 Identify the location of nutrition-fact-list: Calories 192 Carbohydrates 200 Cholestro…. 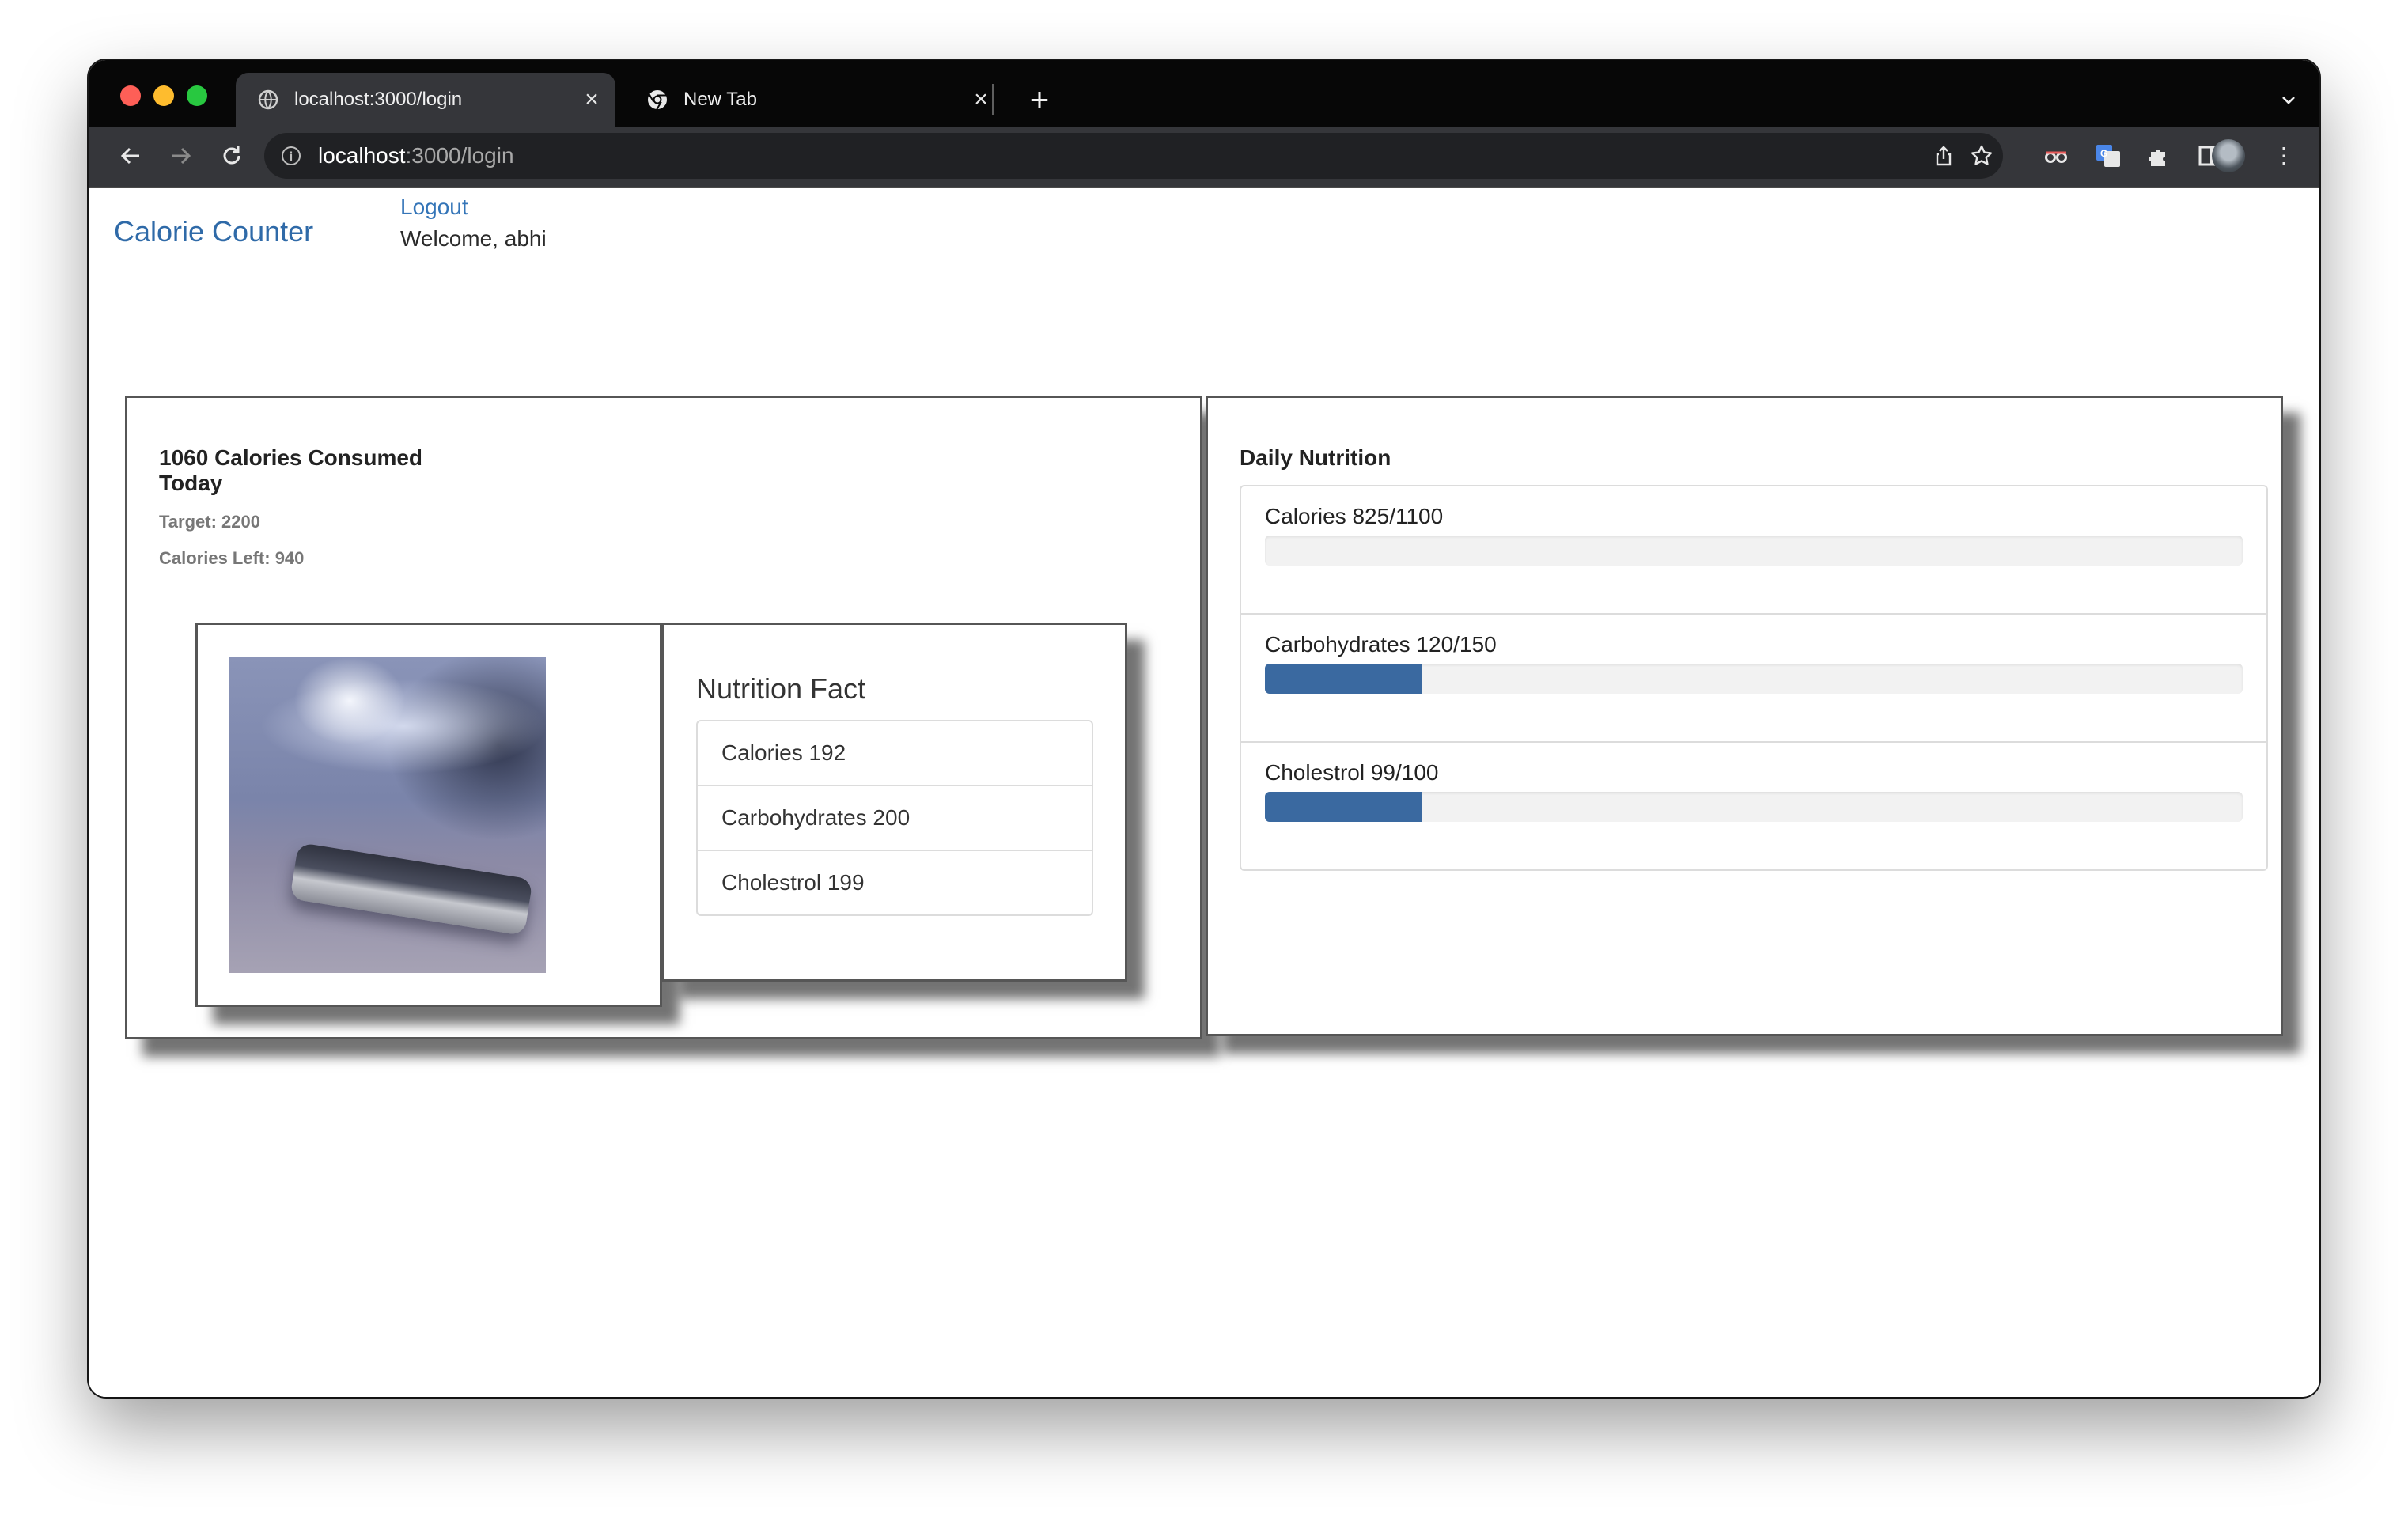
(894, 818).